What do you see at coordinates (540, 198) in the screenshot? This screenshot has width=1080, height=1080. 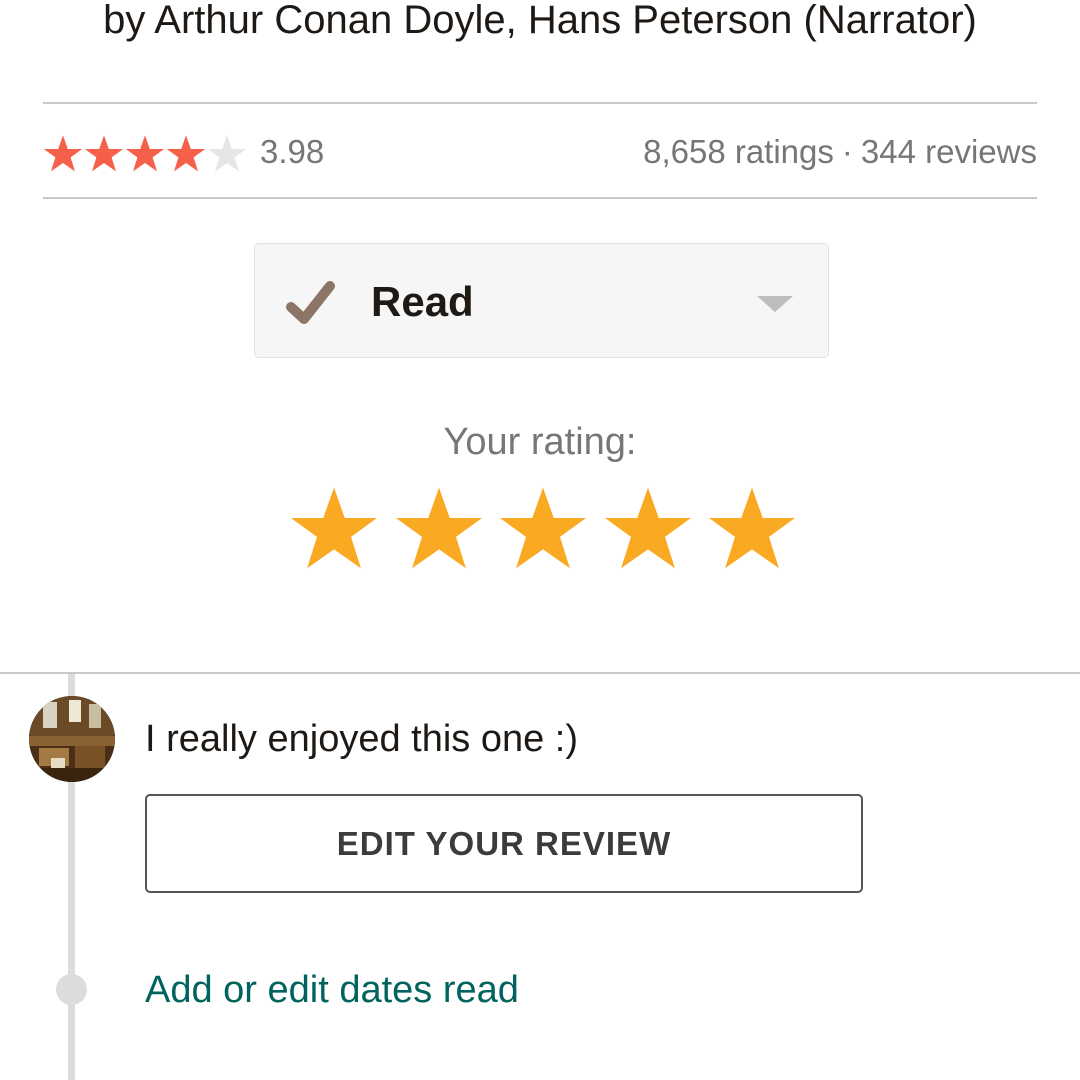 I see `divider-middle` at bounding box center [540, 198].